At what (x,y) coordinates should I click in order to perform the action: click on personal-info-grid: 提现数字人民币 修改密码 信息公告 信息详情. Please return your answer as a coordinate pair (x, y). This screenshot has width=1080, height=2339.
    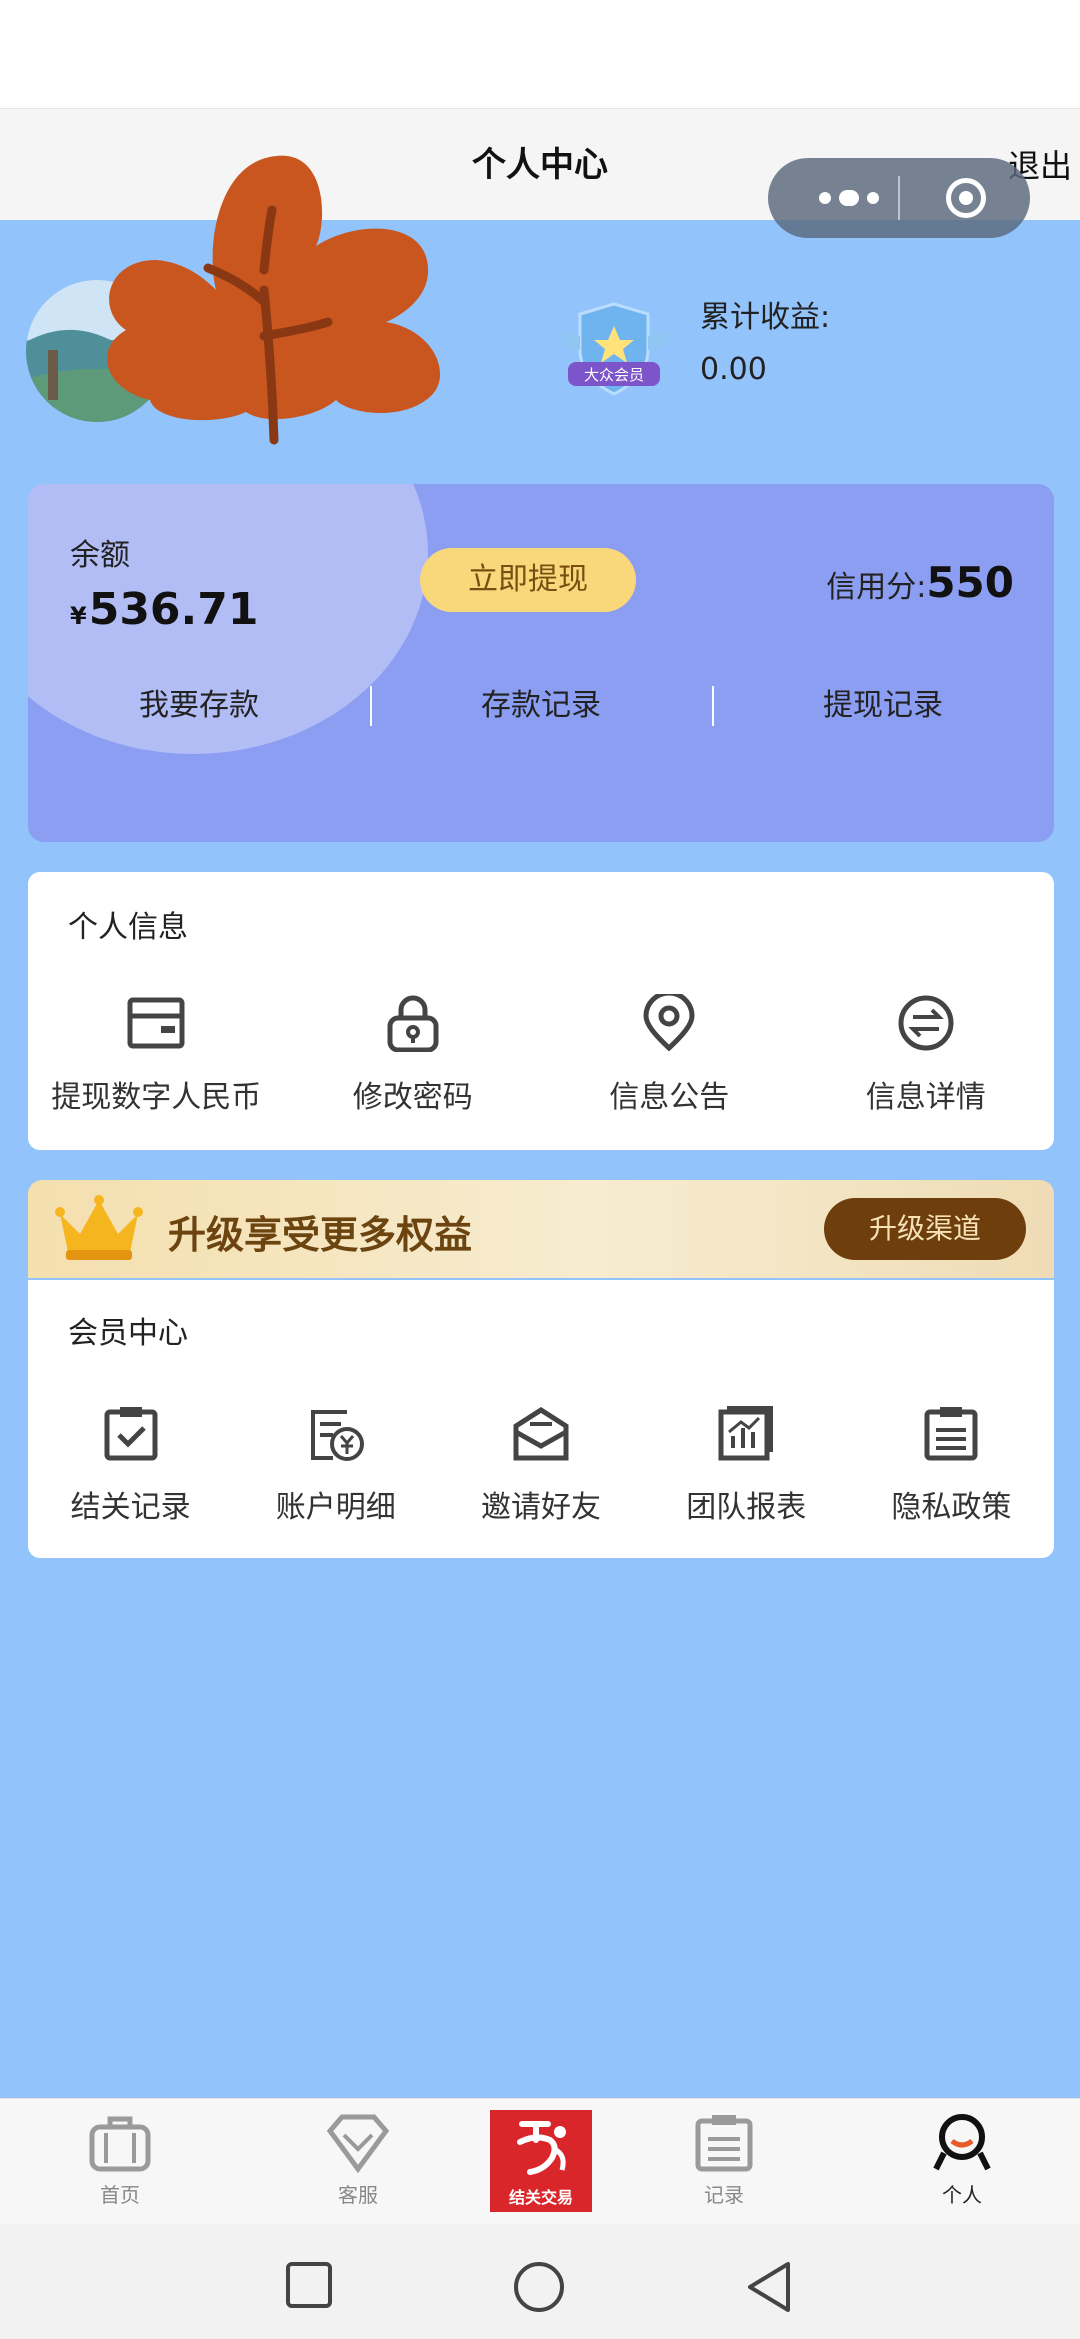
    Looking at the image, I should click on (541, 1055).